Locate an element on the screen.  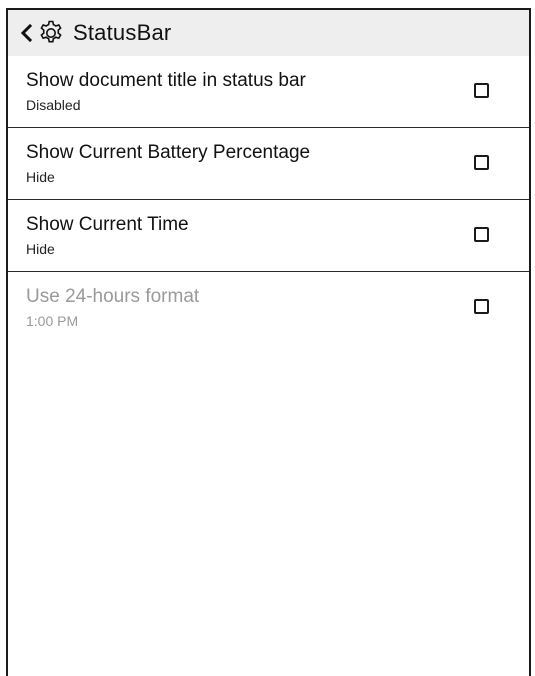
setting-title: Use 24-hours format is located at coordinates (113, 296).